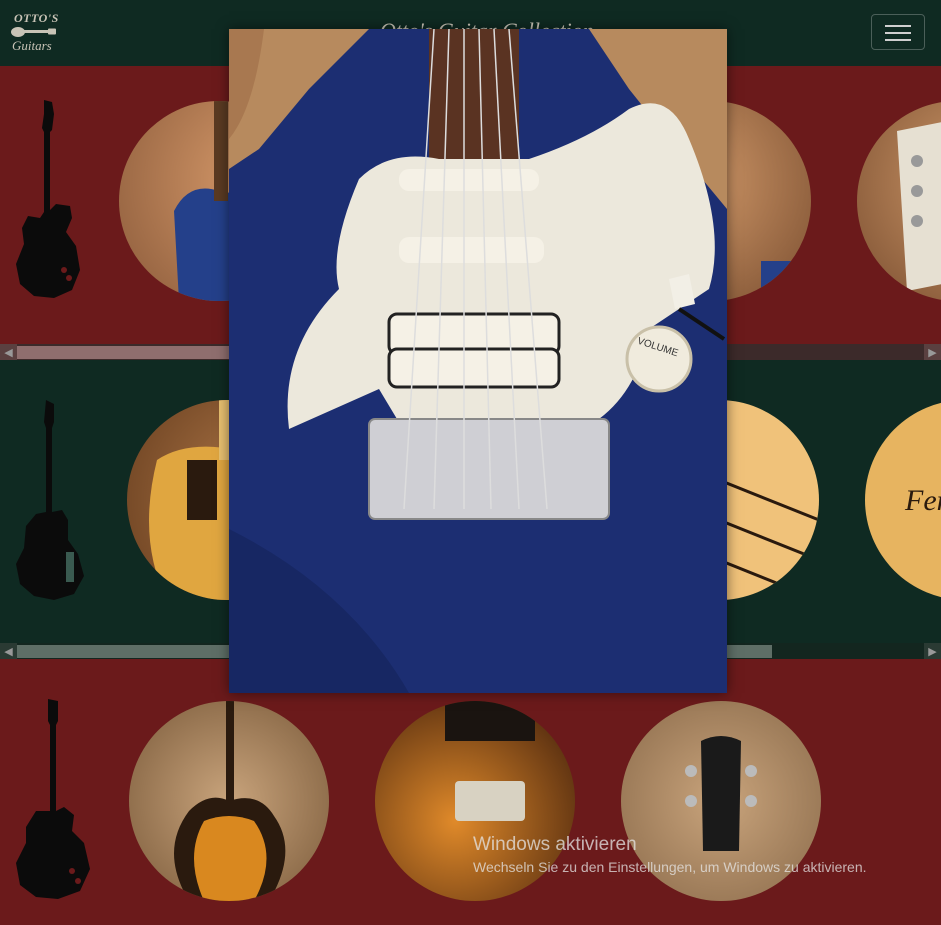 The width and height of the screenshot is (941, 925). I want to click on watermark-title: Windows aktivieren, so click(555, 844).